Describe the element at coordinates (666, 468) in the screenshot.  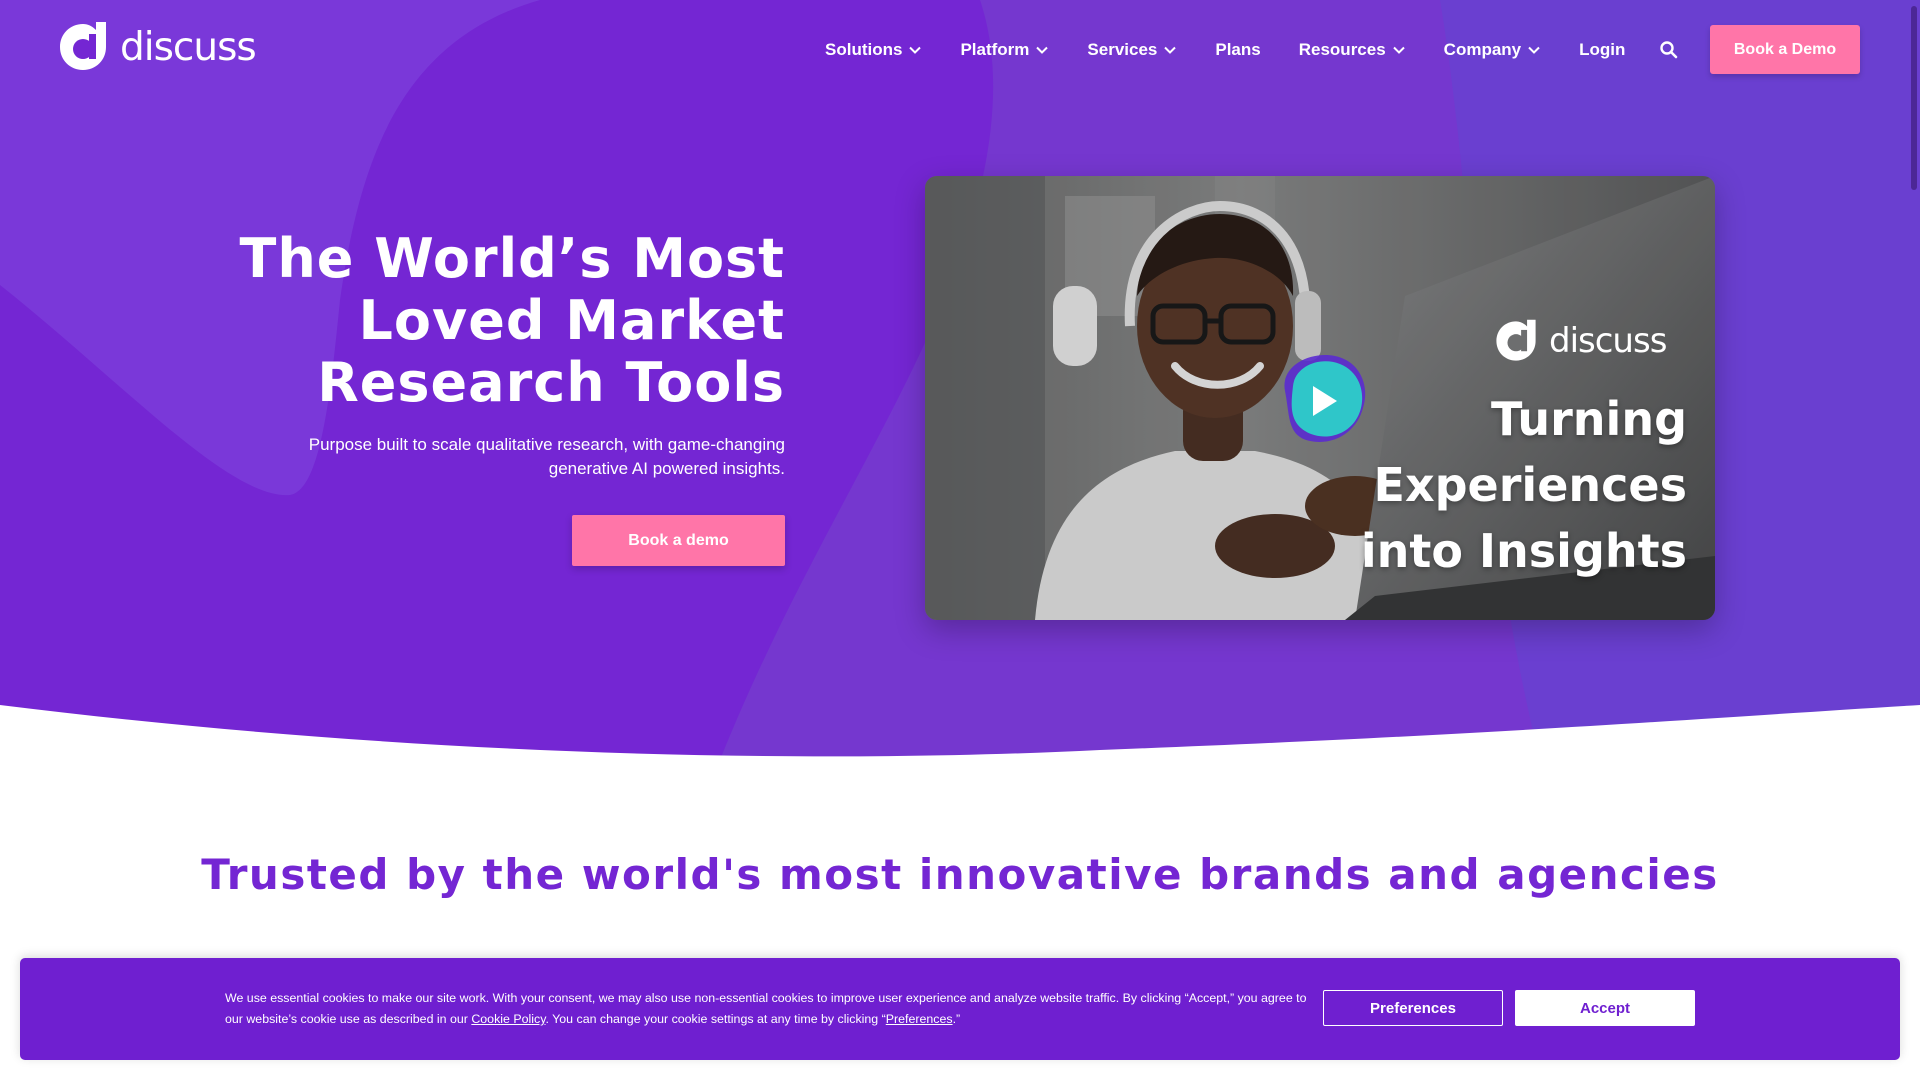
I see `hero-subtitle-line-2: generative AI powered insights.` at that location.